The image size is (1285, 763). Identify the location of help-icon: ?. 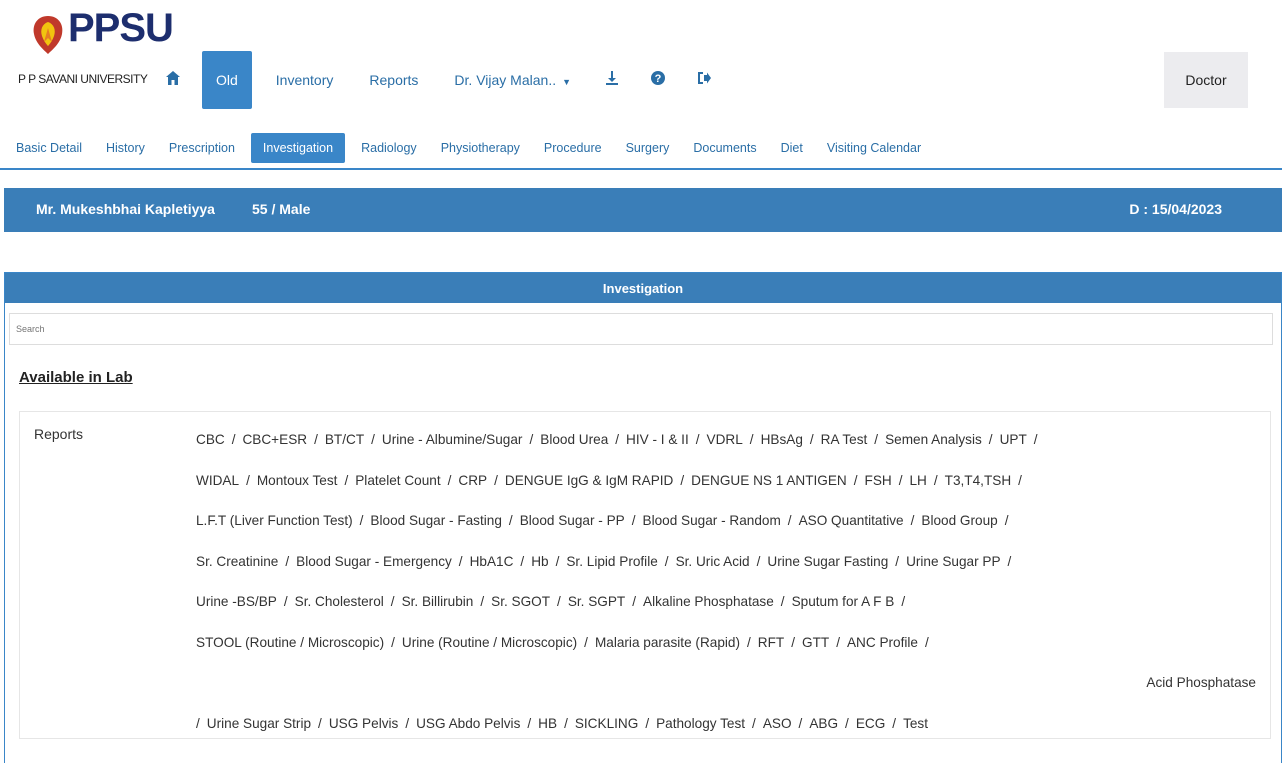
(658, 80).